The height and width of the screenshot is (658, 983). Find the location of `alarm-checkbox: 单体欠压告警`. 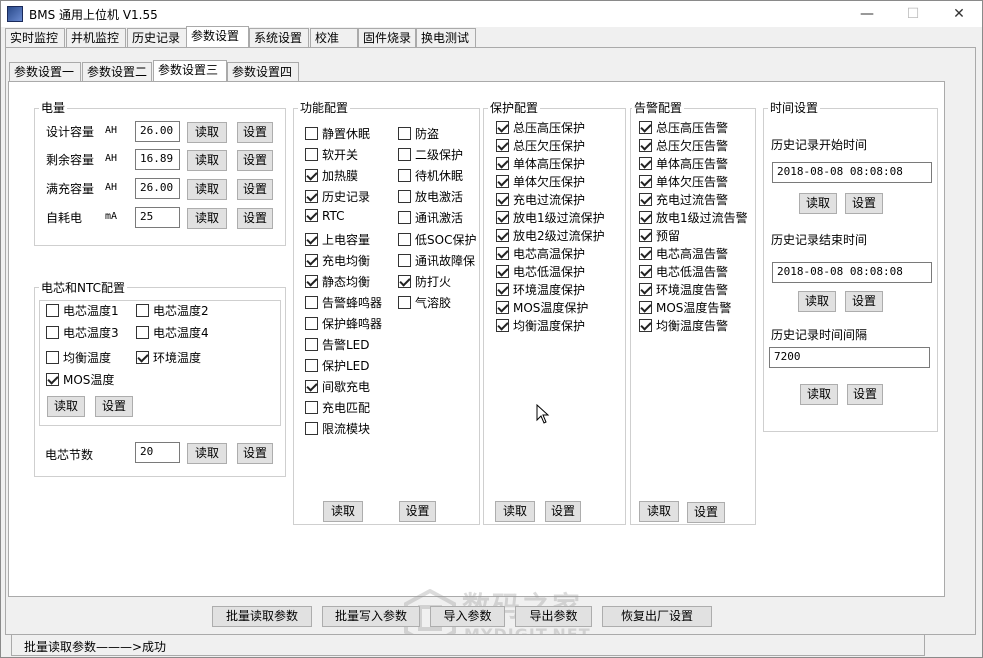

alarm-checkbox: 单体欠压告警 is located at coordinates (683, 181).